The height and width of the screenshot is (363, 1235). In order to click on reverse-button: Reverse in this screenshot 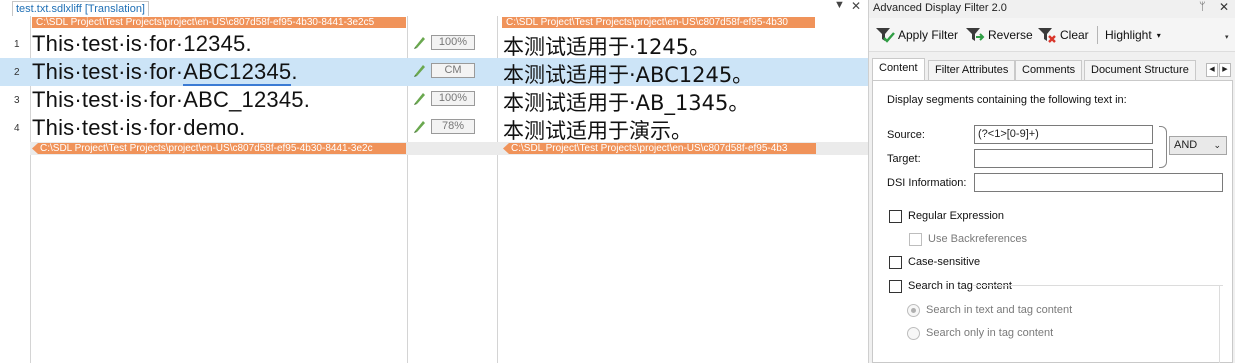, I will do `click(999, 35)`.